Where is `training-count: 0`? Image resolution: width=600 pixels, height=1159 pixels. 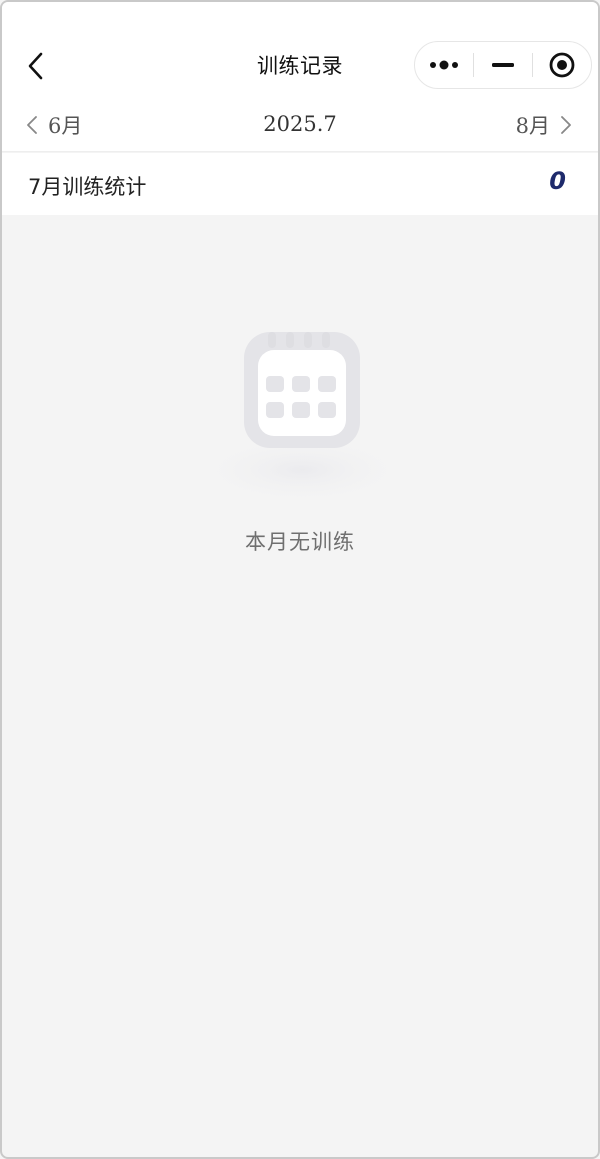
training-count: 0 is located at coordinates (557, 181).